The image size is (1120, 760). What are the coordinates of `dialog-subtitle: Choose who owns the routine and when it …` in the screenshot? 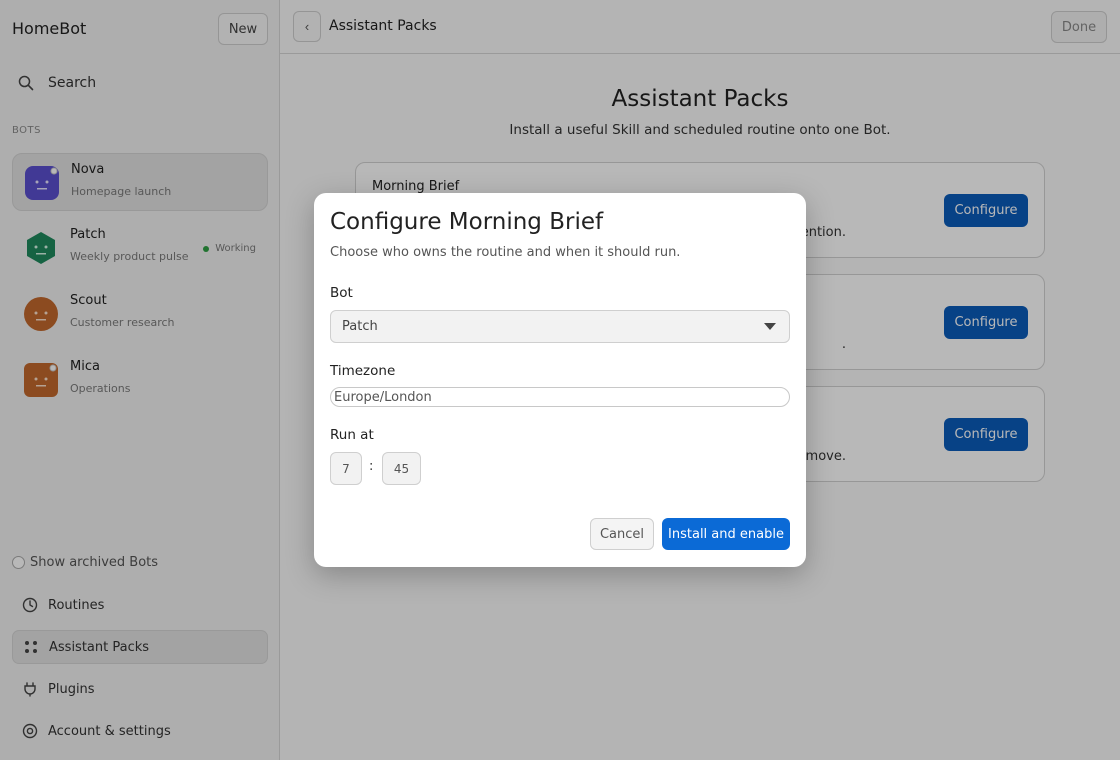 It's located at (505, 252).